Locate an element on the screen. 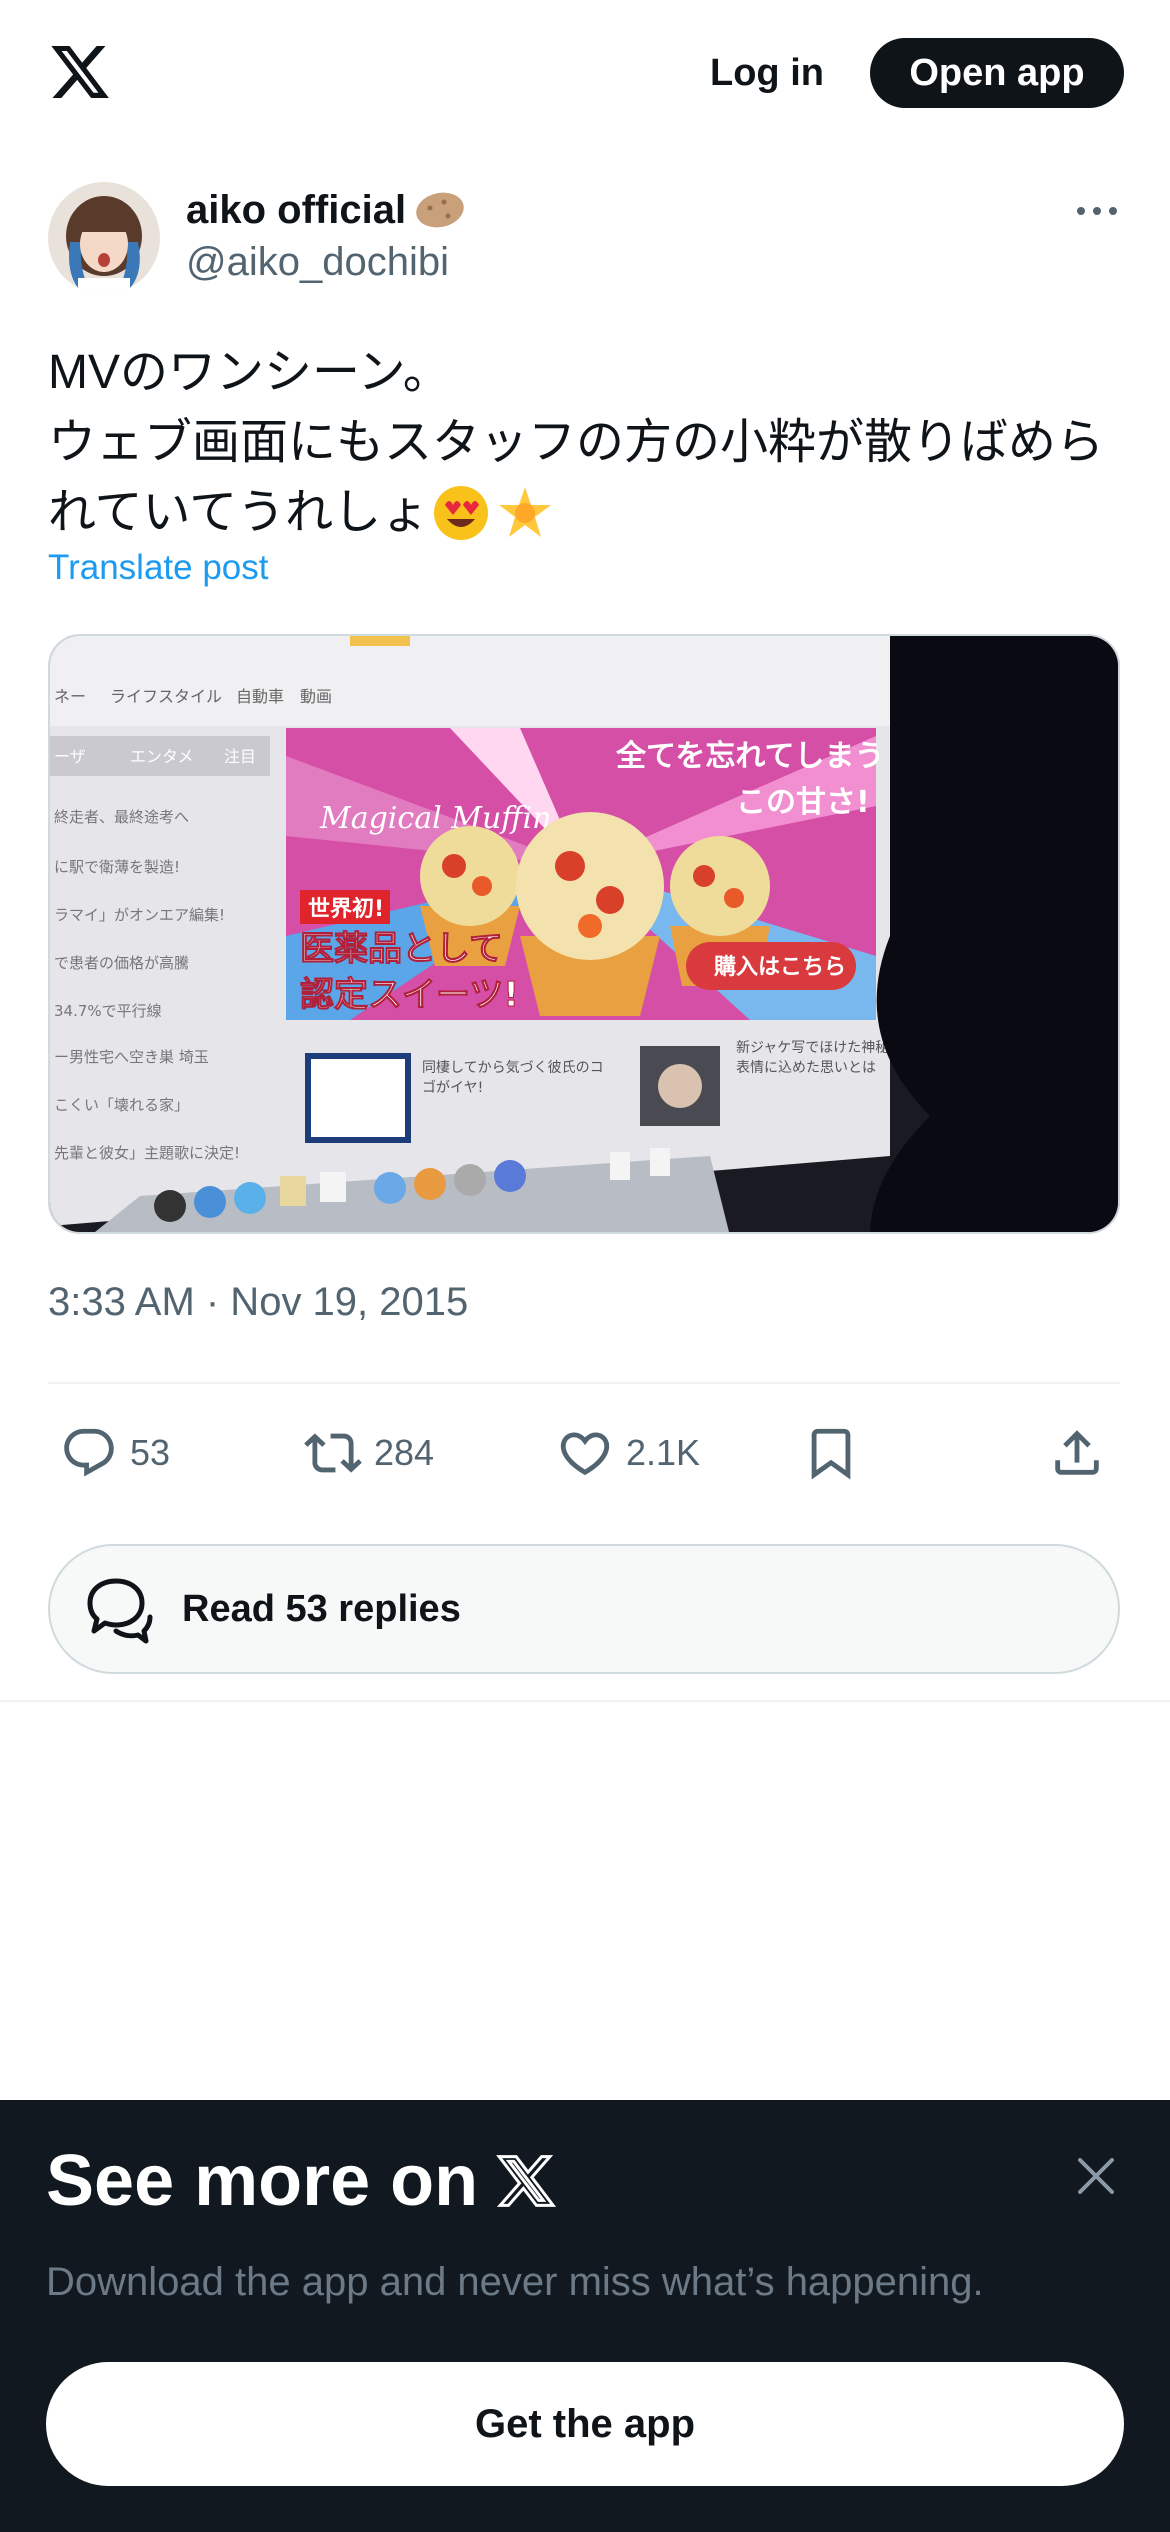 This screenshot has height=2532, width=1170. avatar is located at coordinates (104, 238).